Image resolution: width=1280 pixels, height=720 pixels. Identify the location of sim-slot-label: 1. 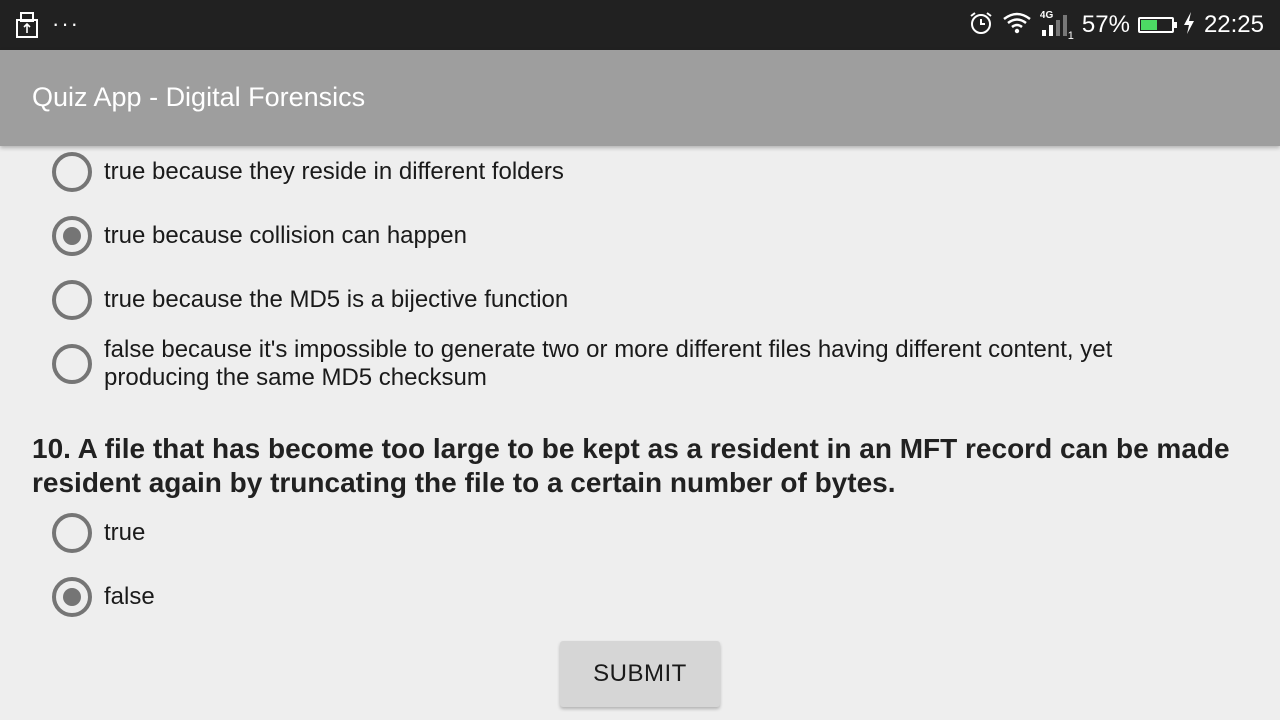
(1070, 36).